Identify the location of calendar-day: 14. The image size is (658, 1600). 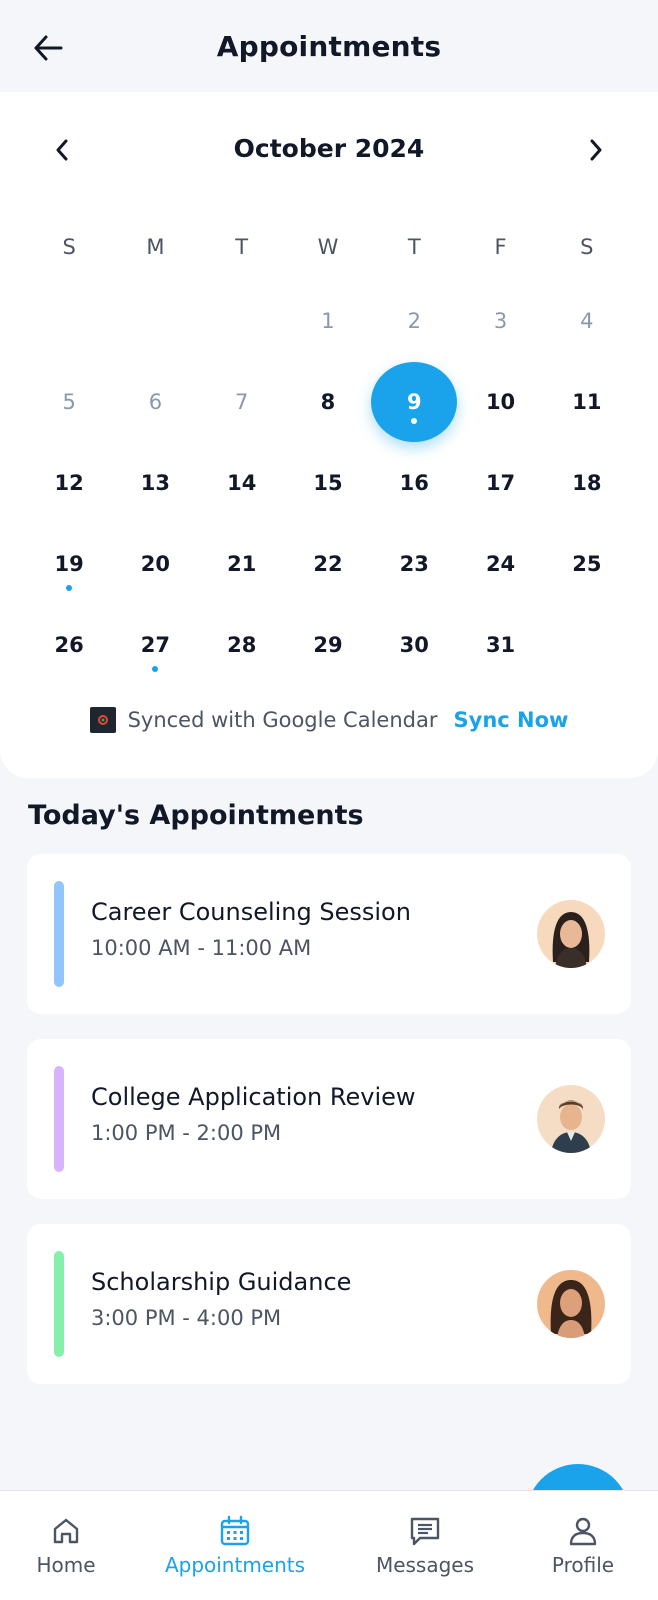
(242, 482).